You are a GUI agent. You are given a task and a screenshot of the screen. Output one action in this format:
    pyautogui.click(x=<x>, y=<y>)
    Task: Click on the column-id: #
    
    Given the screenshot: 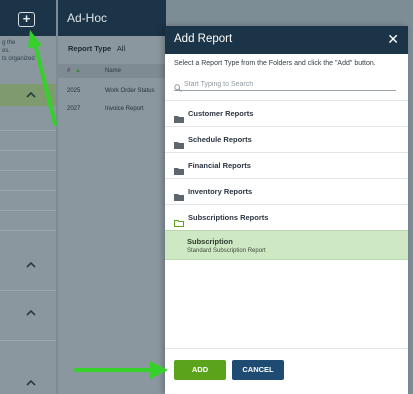 What is the action you would take?
    pyautogui.click(x=68, y=71)
    